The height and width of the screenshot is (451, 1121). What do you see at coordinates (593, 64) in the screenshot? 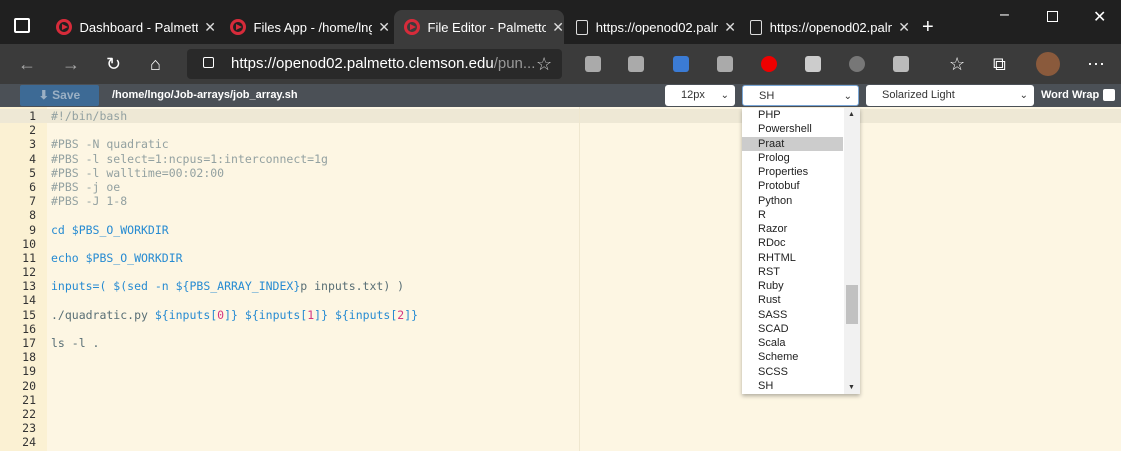
I see `office-extension-icon` at bounding box center [593, 64].